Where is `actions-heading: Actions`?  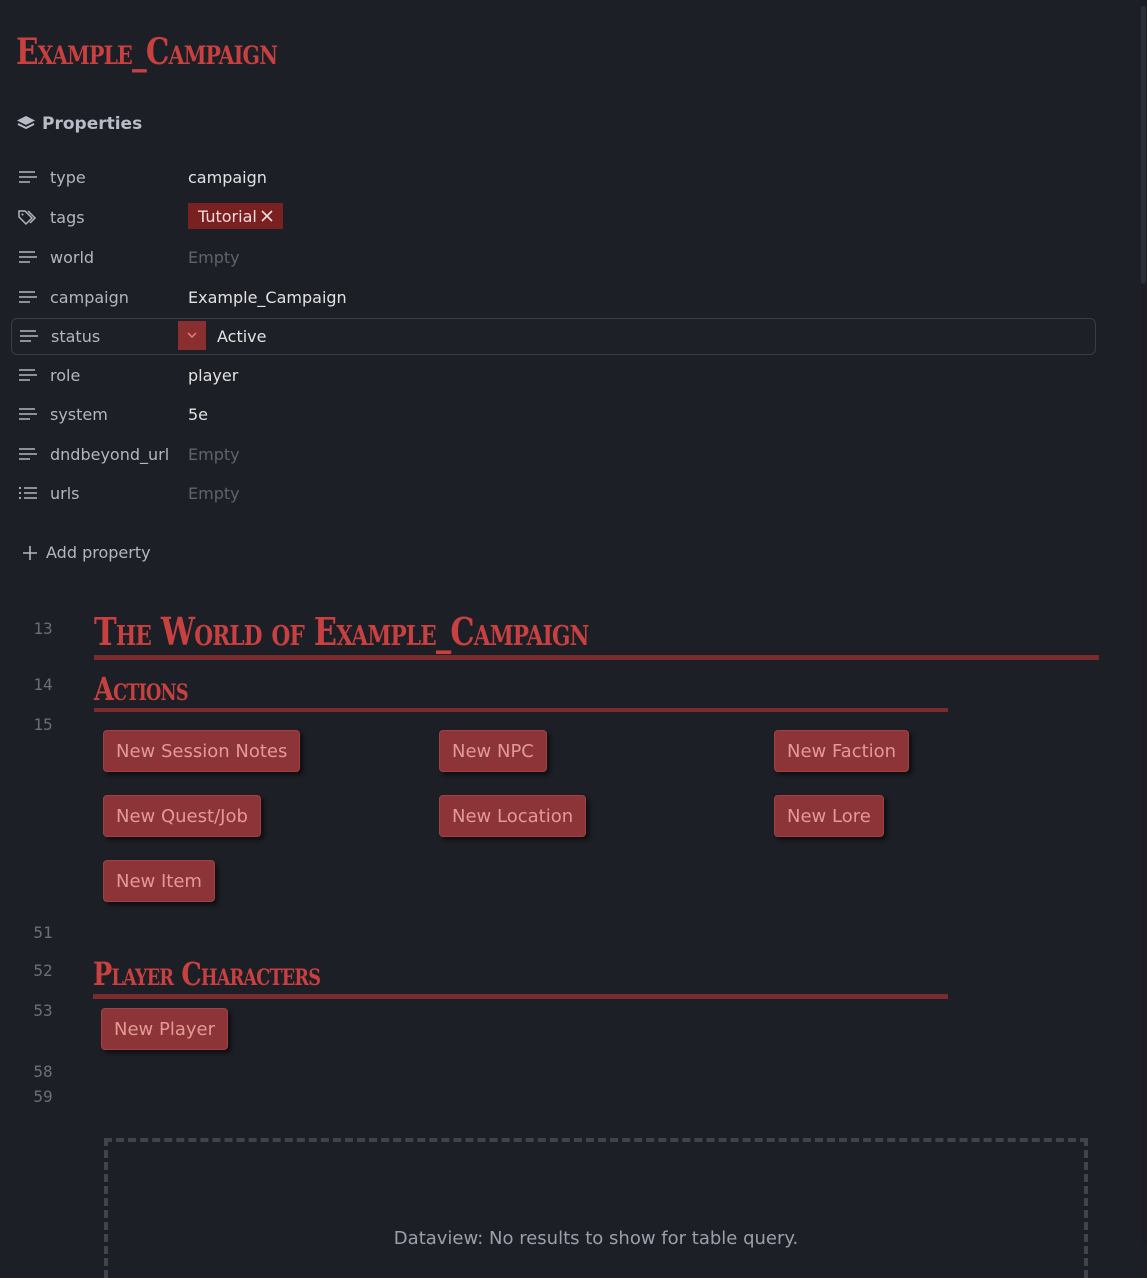
actions-heading: Actions is located at coordinates (141, 689).